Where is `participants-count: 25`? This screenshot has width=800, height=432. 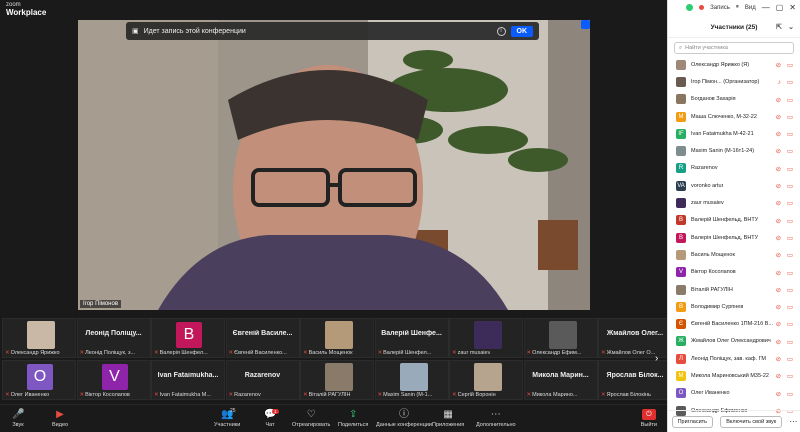
participants-count: 25 is located at coordinates (233, 411).